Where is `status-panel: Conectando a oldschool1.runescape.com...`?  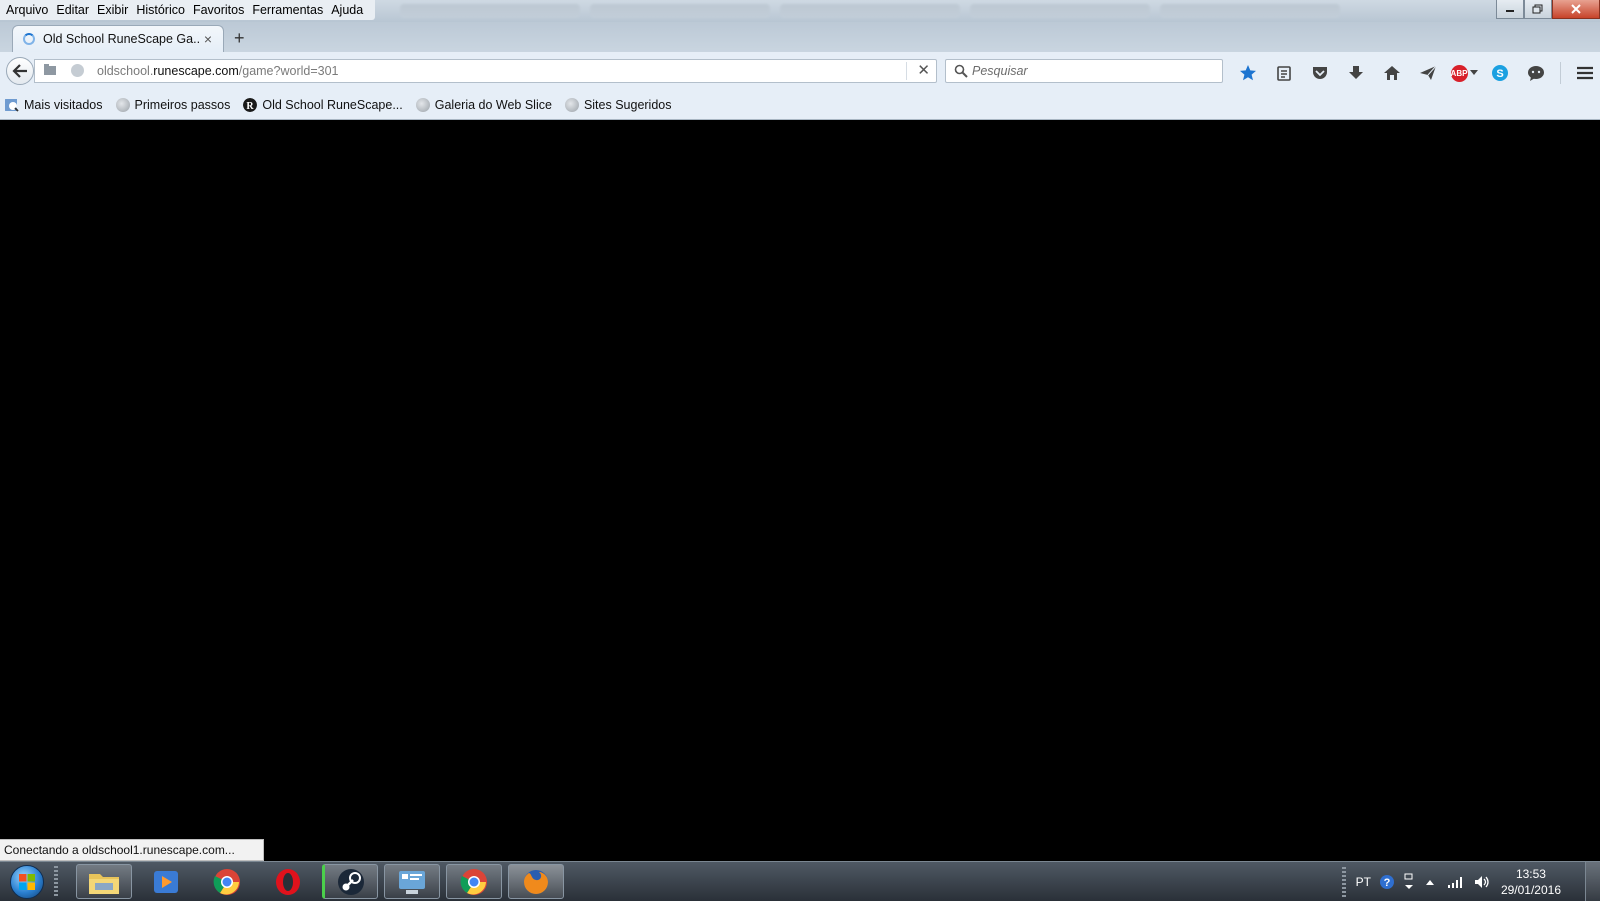
status-panel: Conectando a oldschool1.runescape.com... is located at coordinates (132, 850).